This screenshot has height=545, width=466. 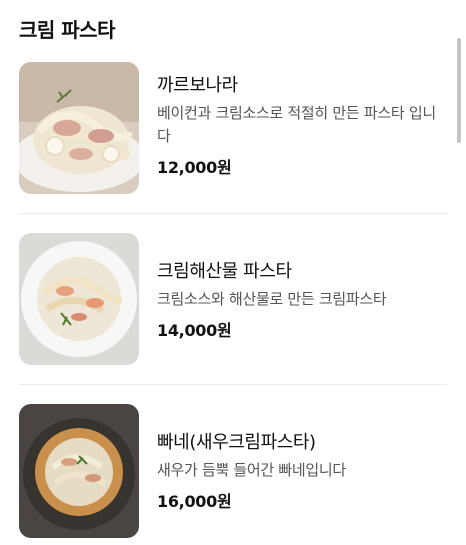 What do you see at coordinates (194, 167) in the screenshot?
I see `item-price: 12,000원` at bounding box center [194, 167].